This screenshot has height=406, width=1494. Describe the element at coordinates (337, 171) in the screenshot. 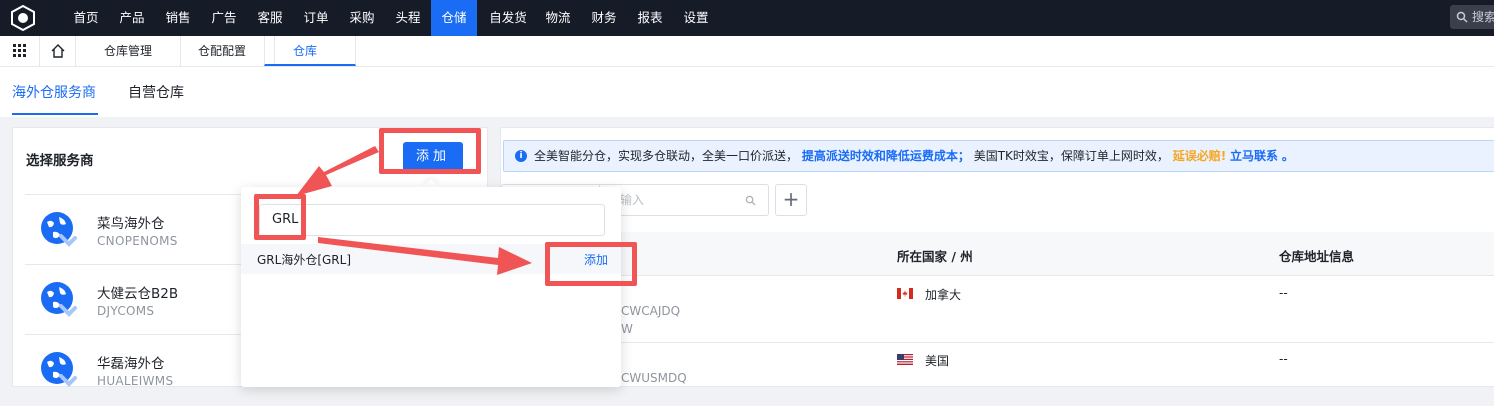

I see `annotation-arrow-to-input` at that location.